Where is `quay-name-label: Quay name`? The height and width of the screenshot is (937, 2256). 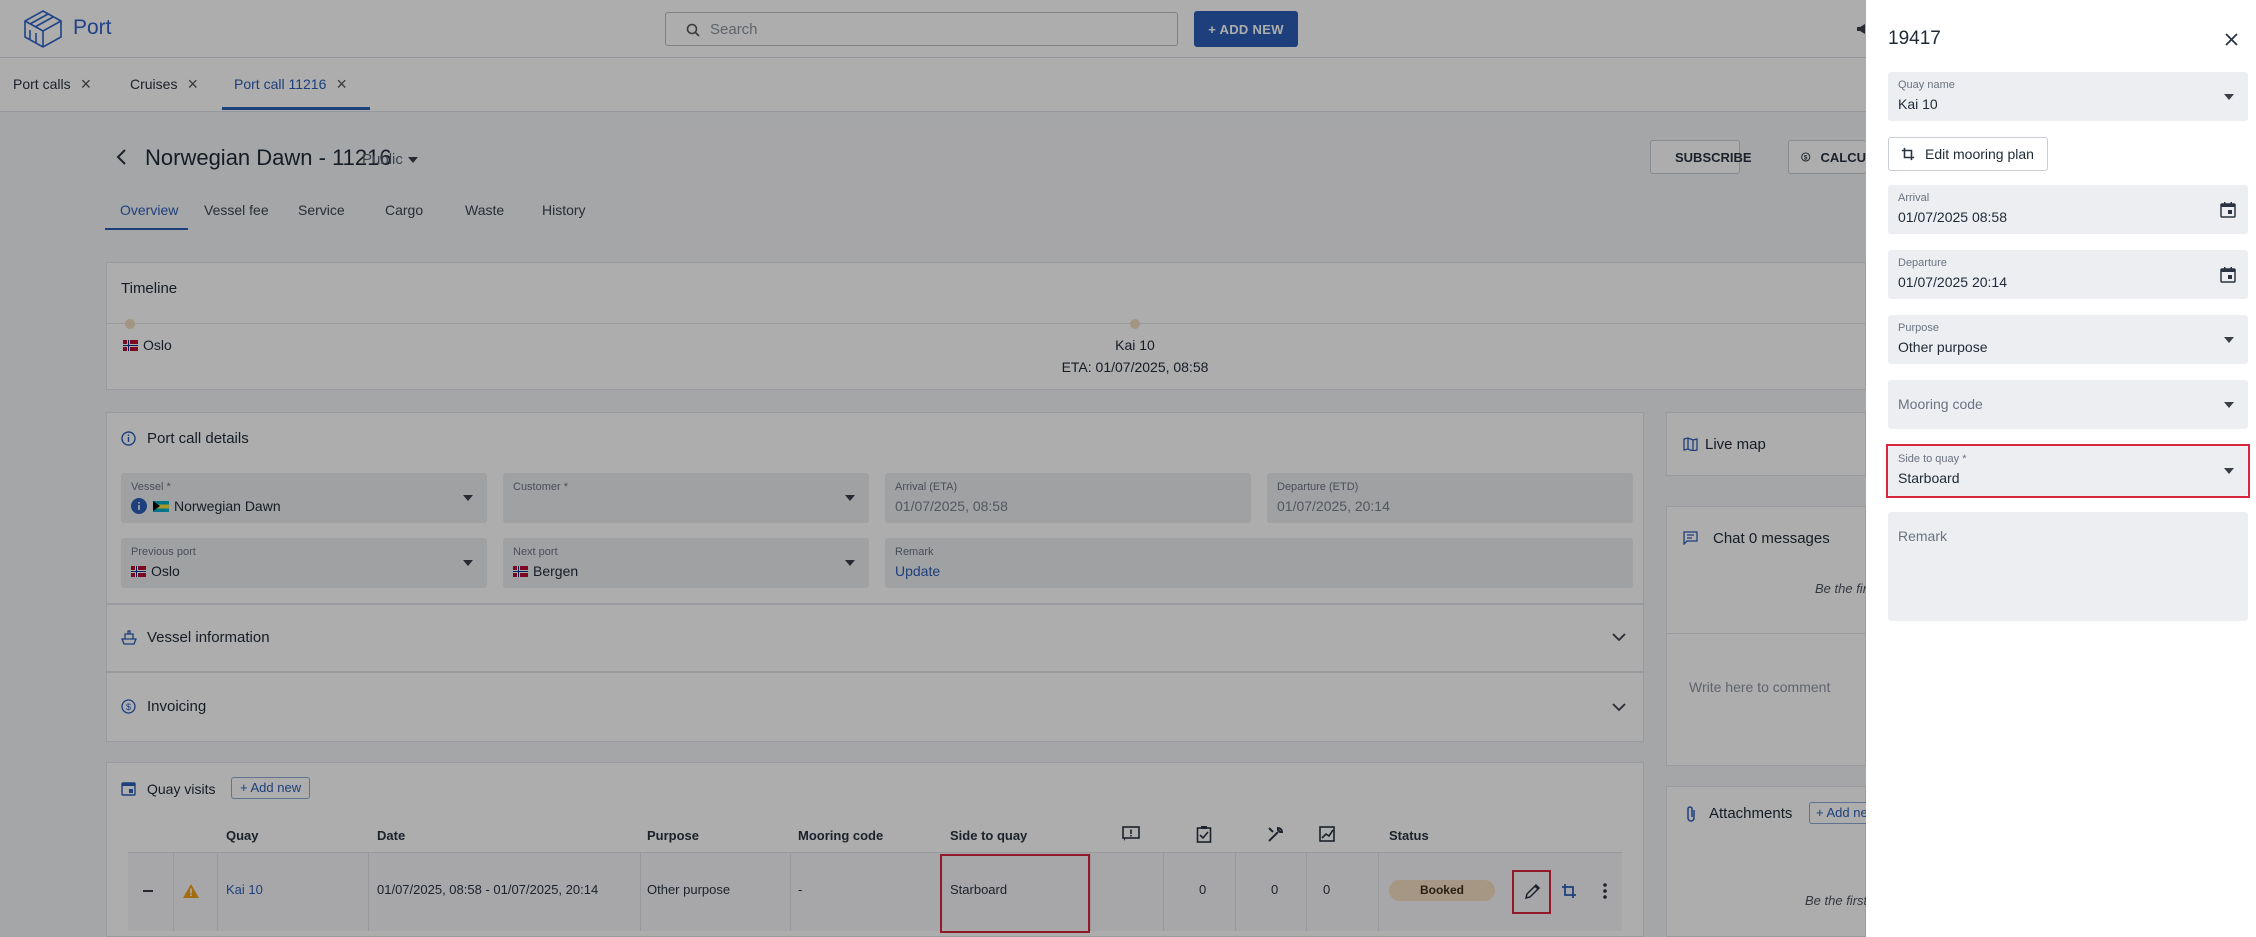 quay-name-label: Quay name is located at coordinates (1926, 85).